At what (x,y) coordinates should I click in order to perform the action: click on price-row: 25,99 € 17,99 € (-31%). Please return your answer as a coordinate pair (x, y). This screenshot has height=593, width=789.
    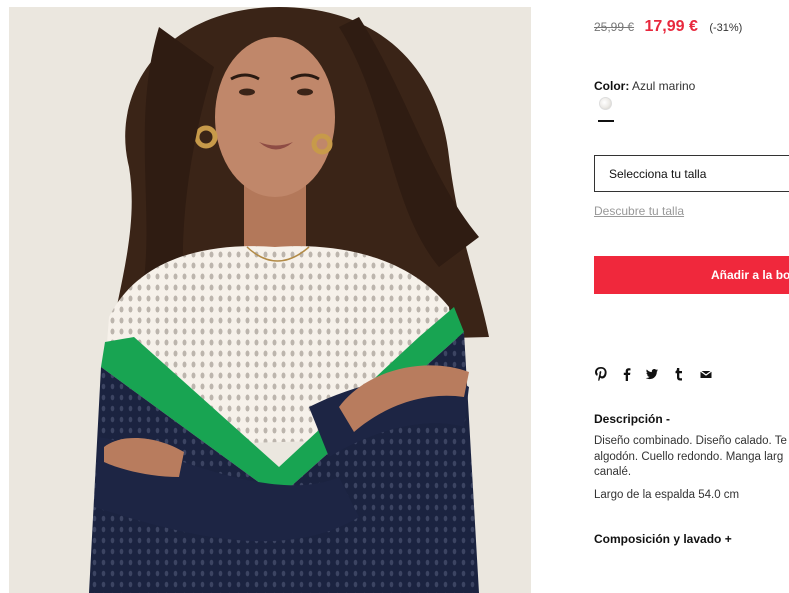
    Looking at the image, I should click on (668, 27).